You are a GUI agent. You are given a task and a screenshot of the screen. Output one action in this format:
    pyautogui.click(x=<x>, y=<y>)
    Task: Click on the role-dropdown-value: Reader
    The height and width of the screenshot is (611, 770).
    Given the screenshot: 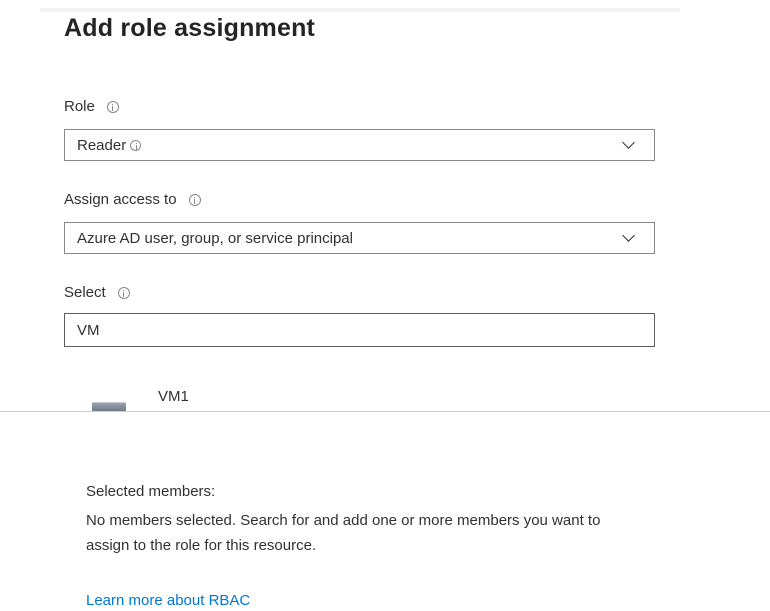 What is the action you would take?
    pyautogui.click(x=102, y=145)
    